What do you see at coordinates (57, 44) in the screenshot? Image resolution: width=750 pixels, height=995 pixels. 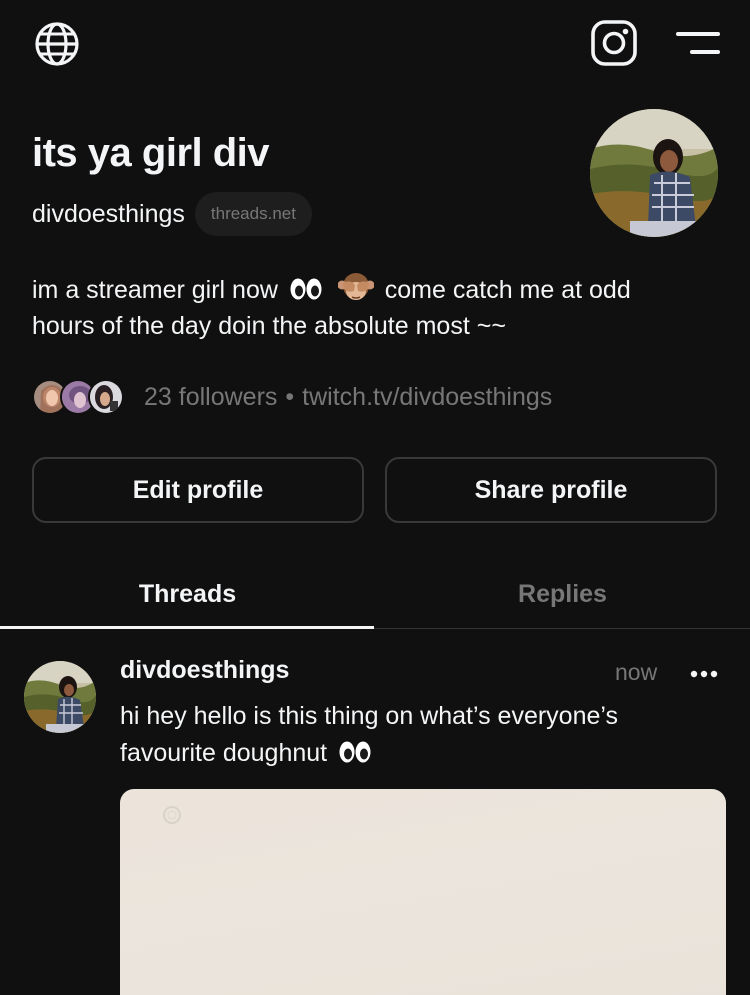 I see `globe-icon` at bounding box center [57, 44].